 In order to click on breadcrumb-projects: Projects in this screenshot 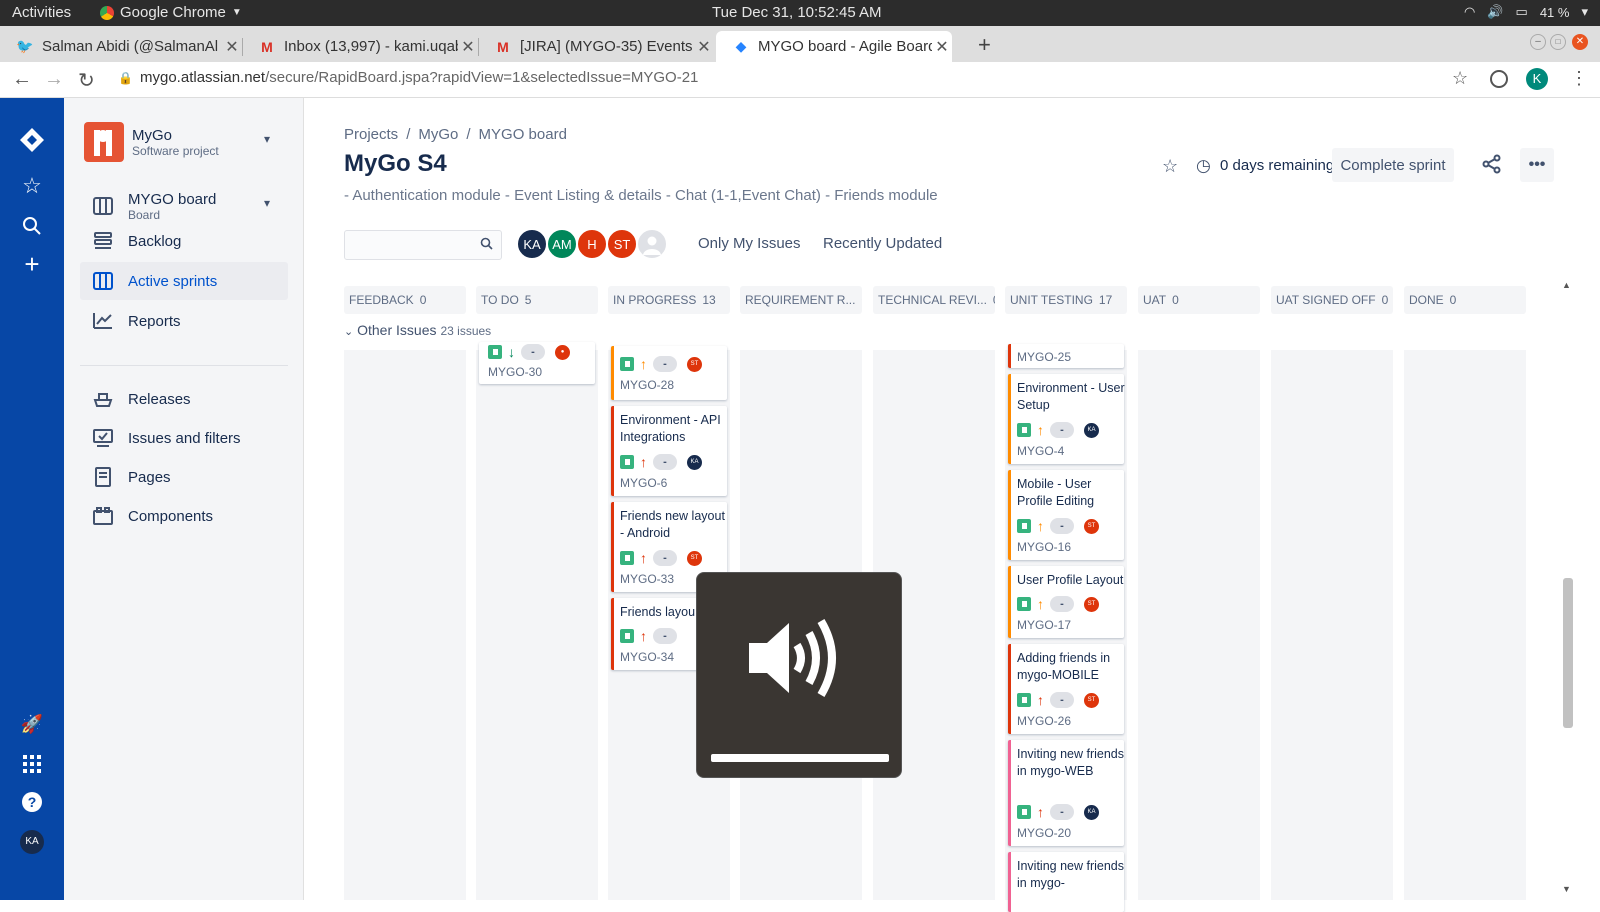, I will do `click(371, 134)`.